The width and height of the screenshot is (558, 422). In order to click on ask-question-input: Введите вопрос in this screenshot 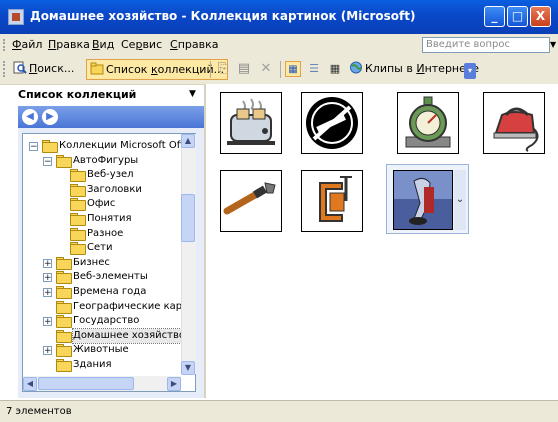, I will do `click(486, 45)`.